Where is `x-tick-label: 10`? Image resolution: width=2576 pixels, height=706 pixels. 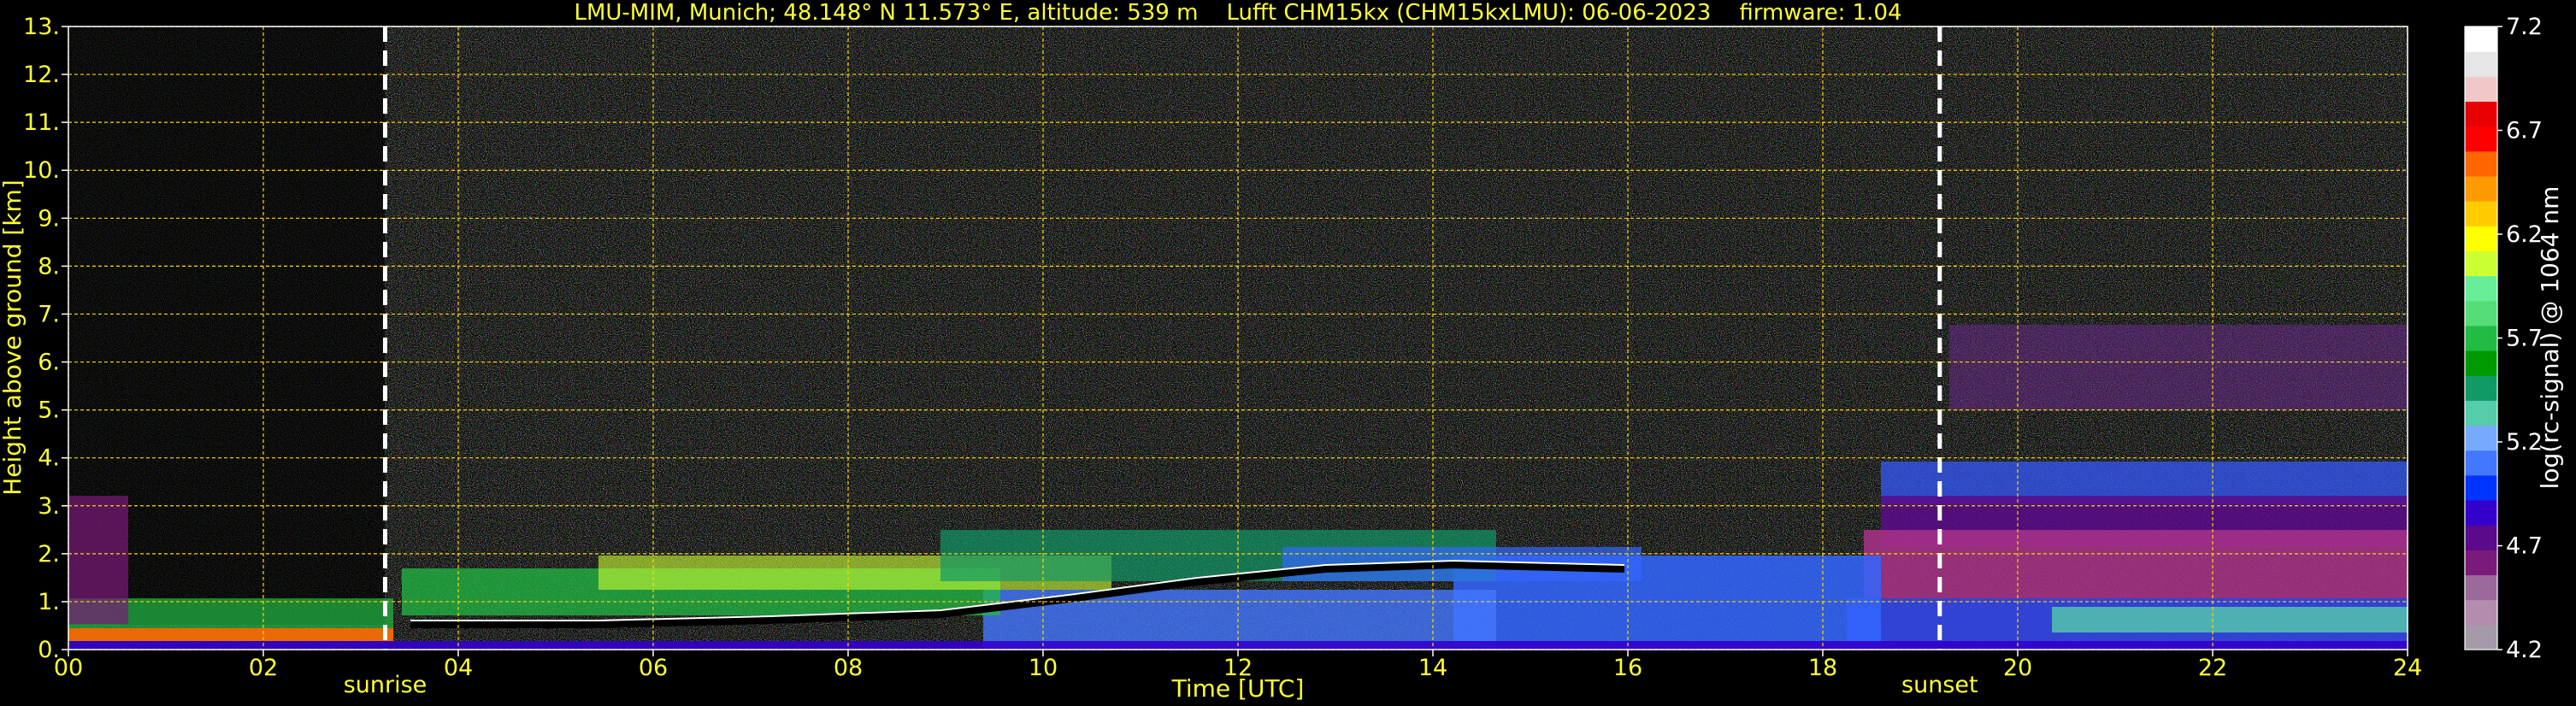
x-tick-label: 10 is located at coordinates (1043, 668).